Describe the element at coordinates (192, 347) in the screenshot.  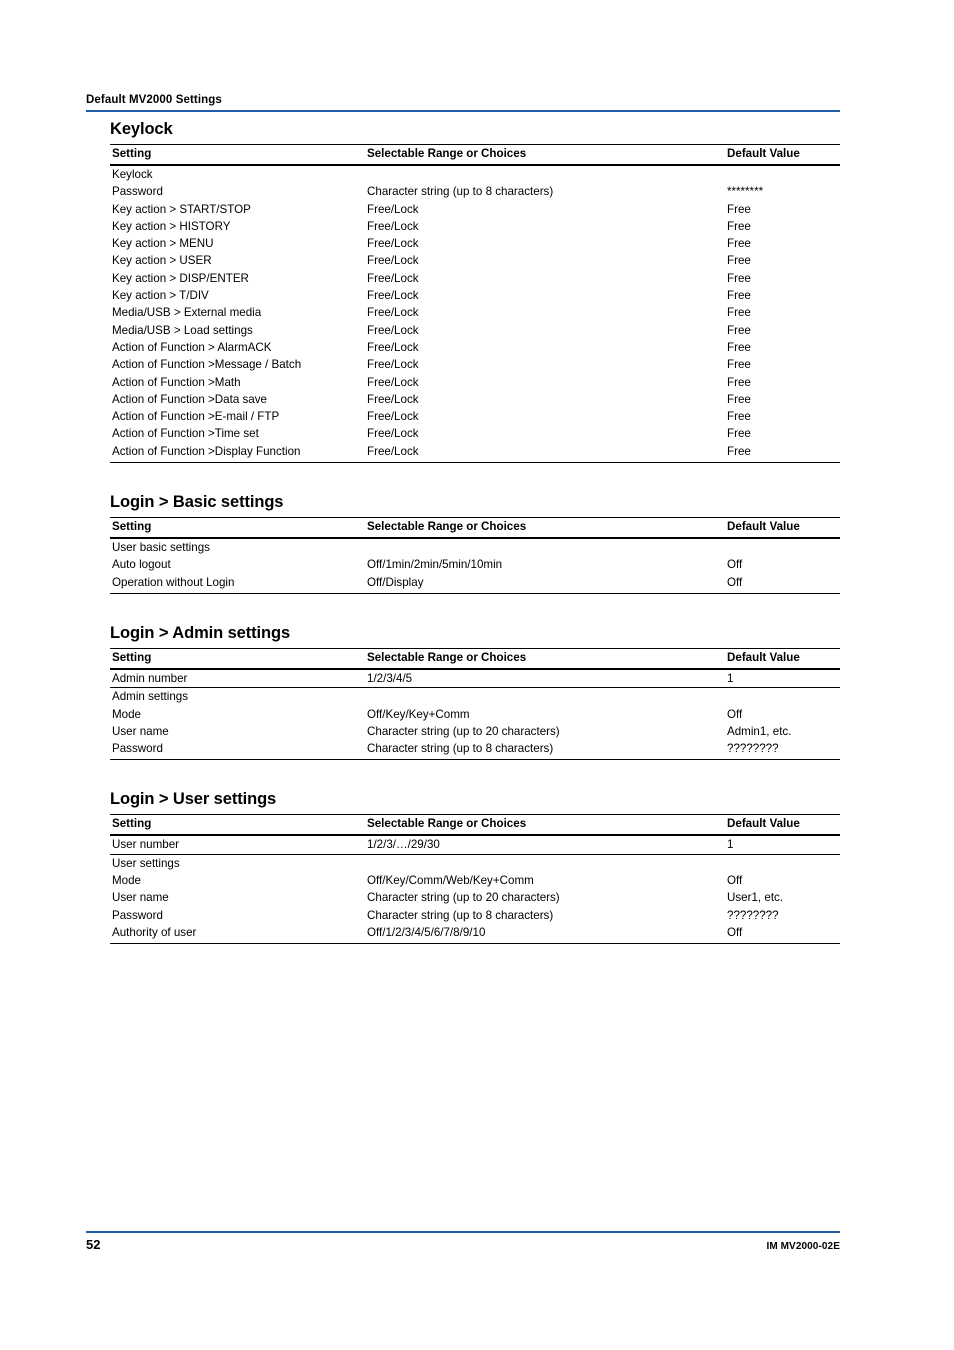
I see `cell-setting: Action of Function > AlarmACK` at that location.